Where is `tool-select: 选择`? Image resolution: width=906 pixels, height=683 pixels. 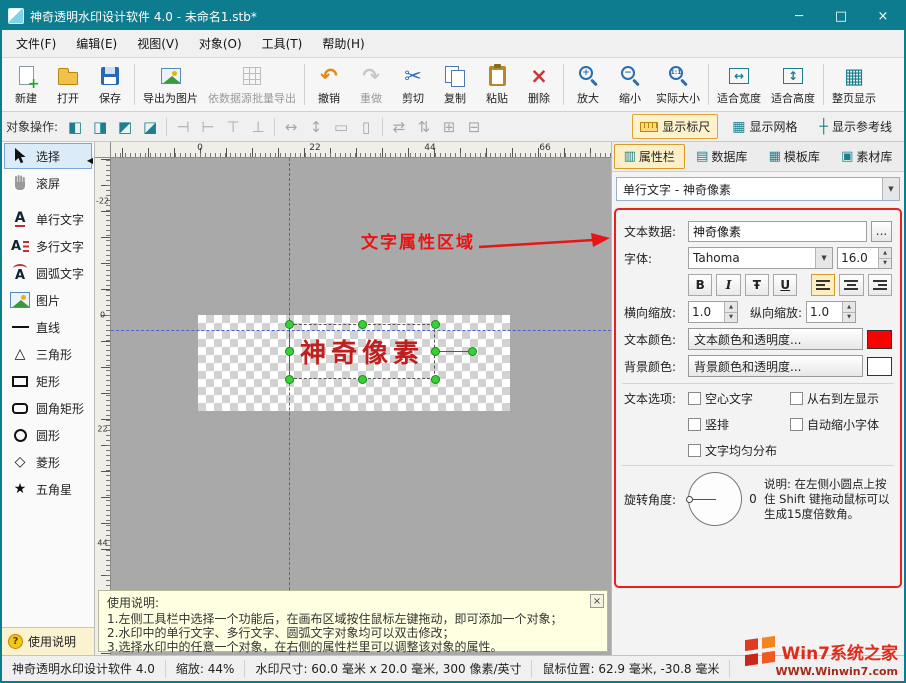
tool-select: 选择 is located at coordinates (48, 156).